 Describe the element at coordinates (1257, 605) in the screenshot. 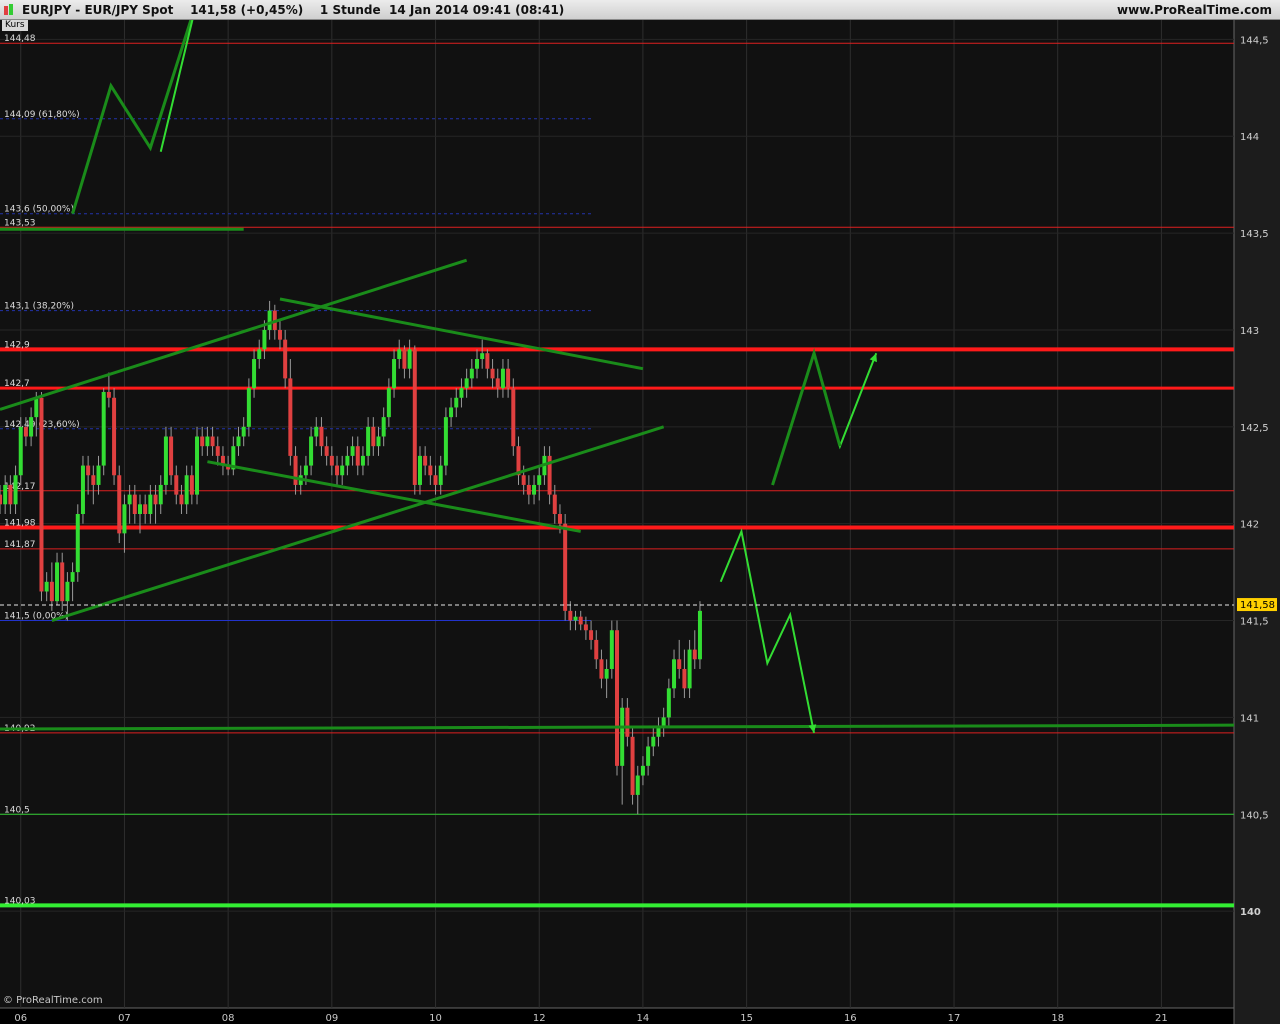

I see `last-price-label: 141,58` at that location.